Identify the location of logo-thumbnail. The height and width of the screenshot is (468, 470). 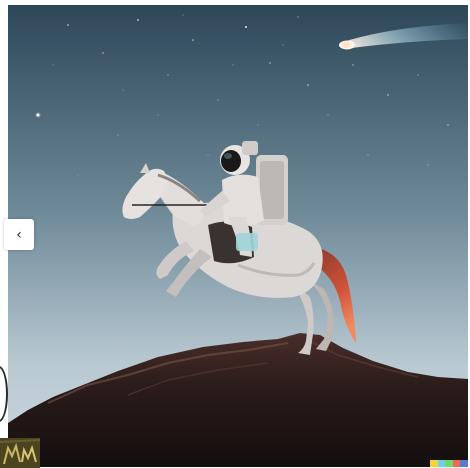
(20, 453).